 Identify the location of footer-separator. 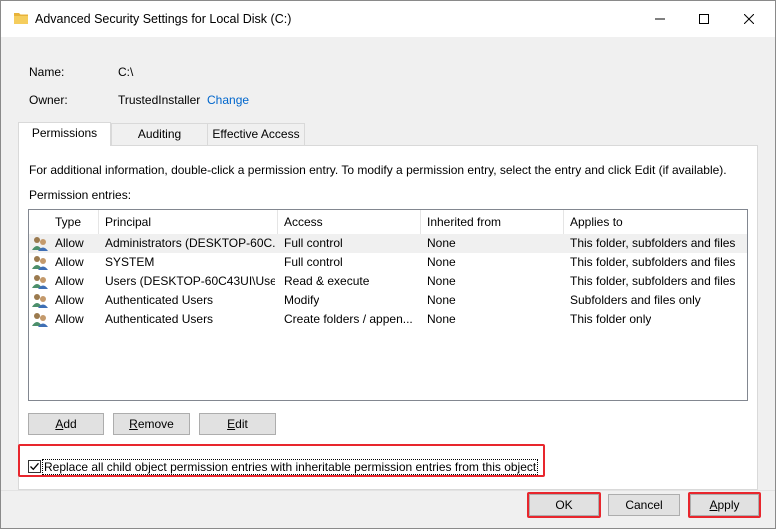
(388, 490).